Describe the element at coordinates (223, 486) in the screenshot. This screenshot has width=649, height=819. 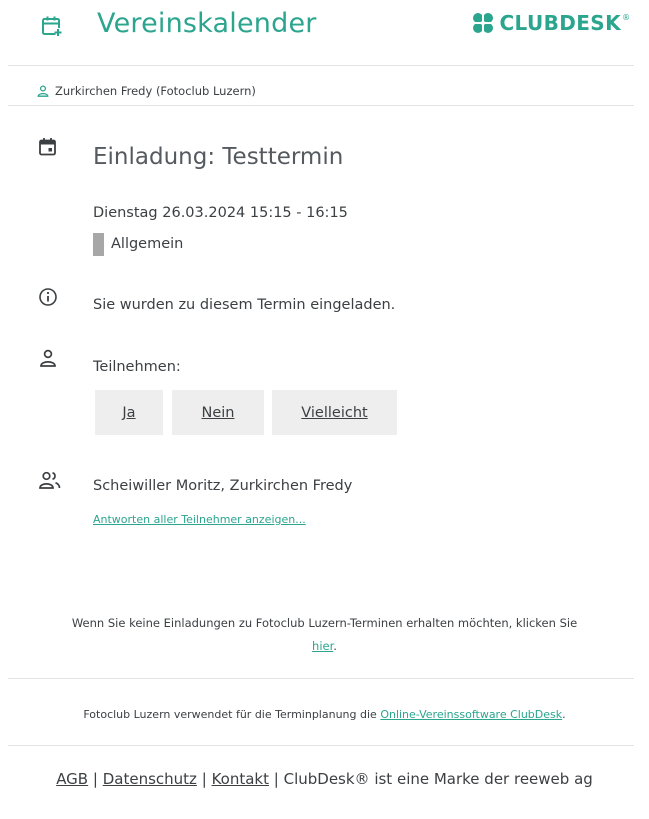
I see `participant-list: Scheiwiller Moritz, Zurkirchen Fredy` at that location.